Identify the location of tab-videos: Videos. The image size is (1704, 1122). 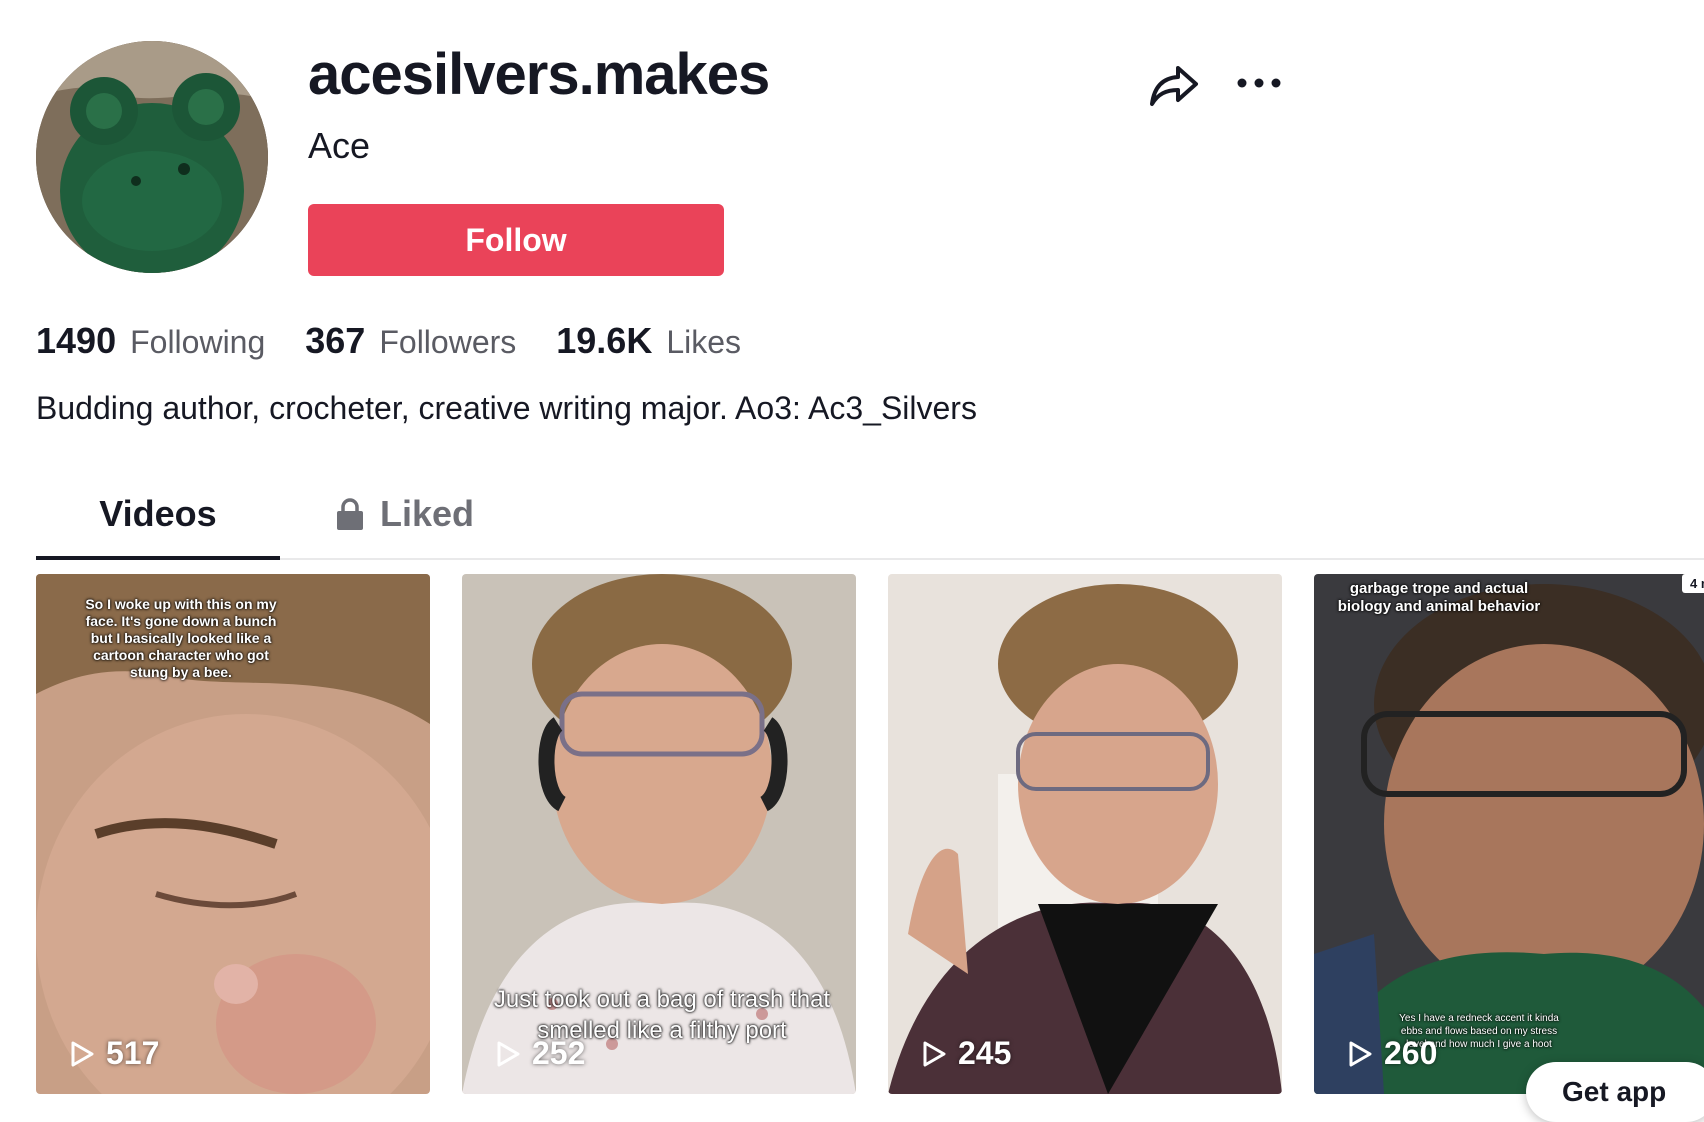
(158, 515).